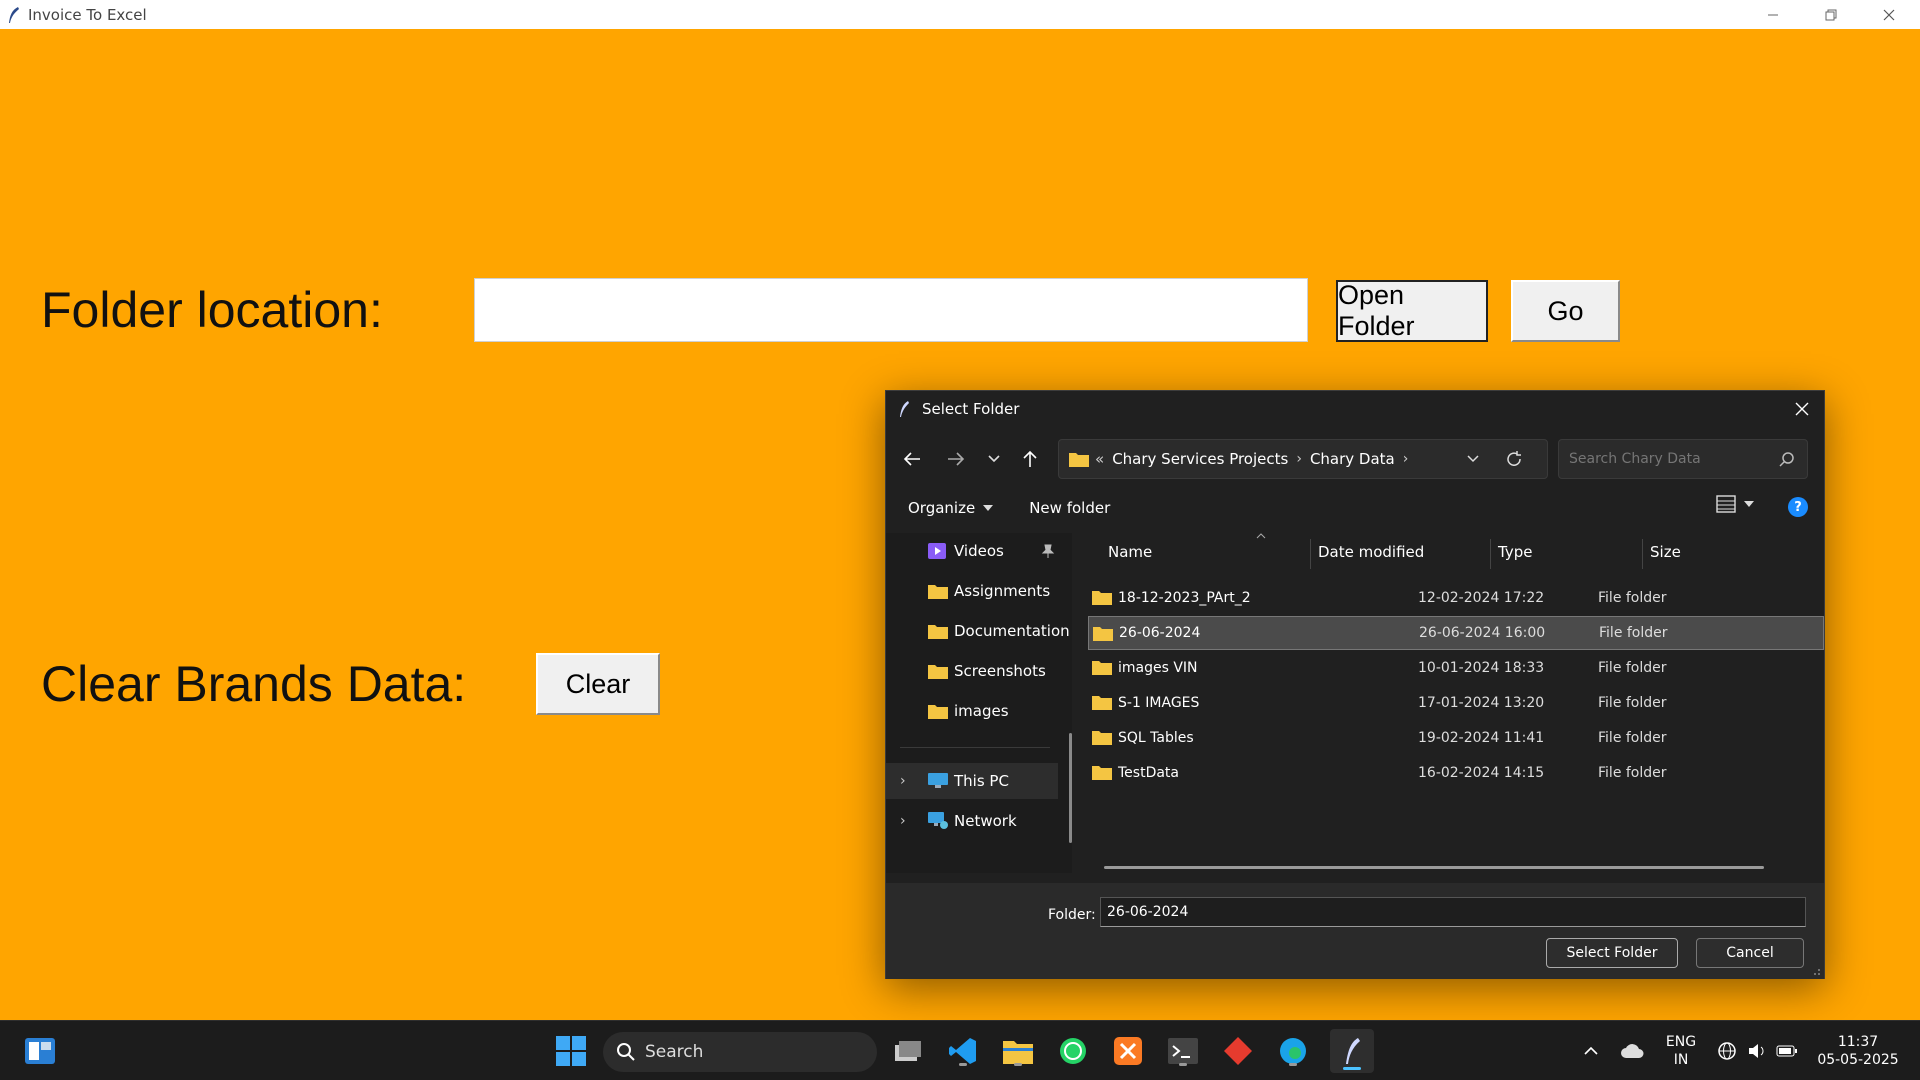 The height and width of the screenshot is (1080, 1920). Describe the element at coordinates (985, 821) in the screenshot. I see `nav-item-label: Network` at that location.